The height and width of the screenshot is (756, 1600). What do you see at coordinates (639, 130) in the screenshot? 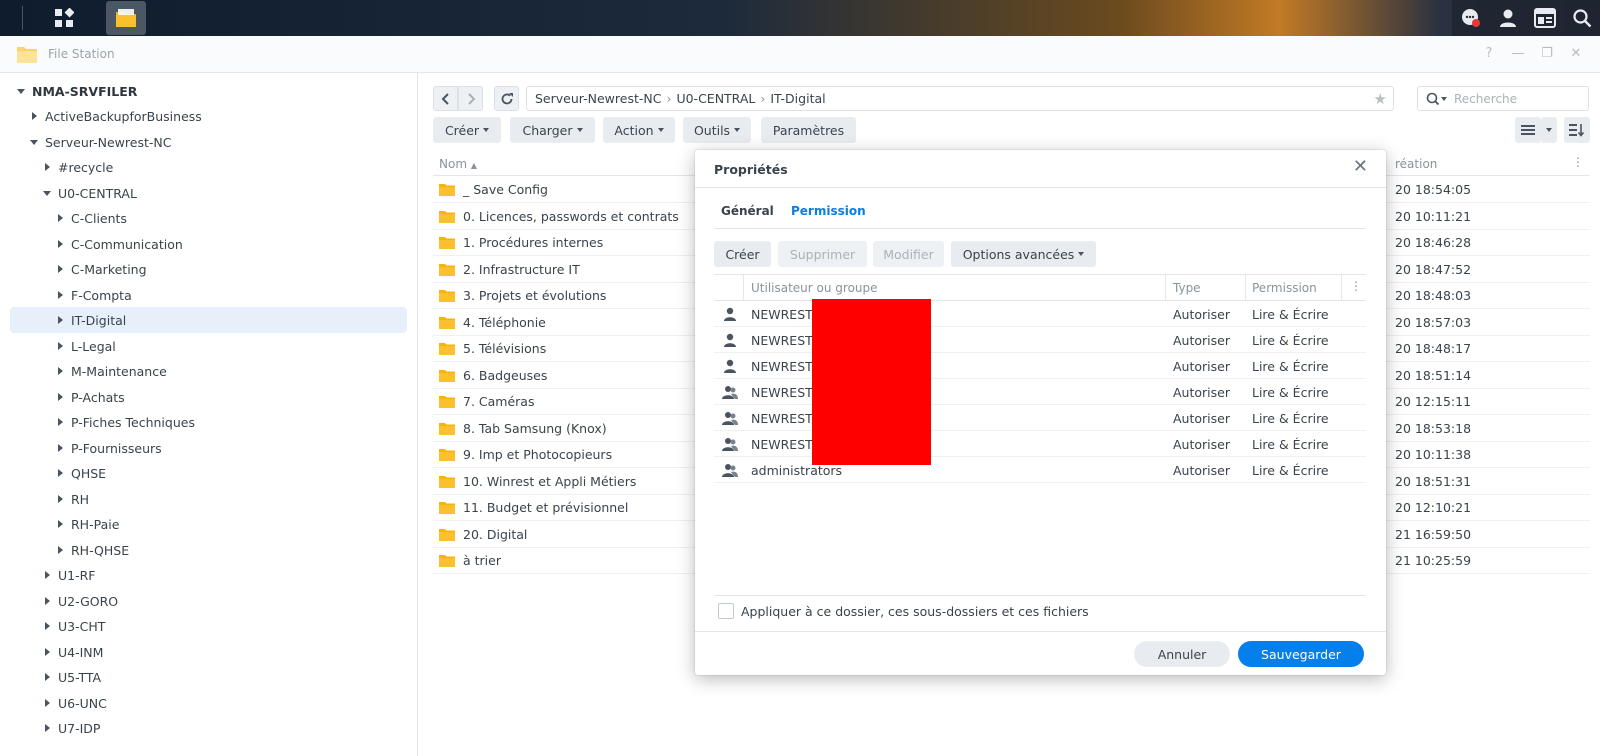
I see `action-button: Action` at bounding box center [639, 130].